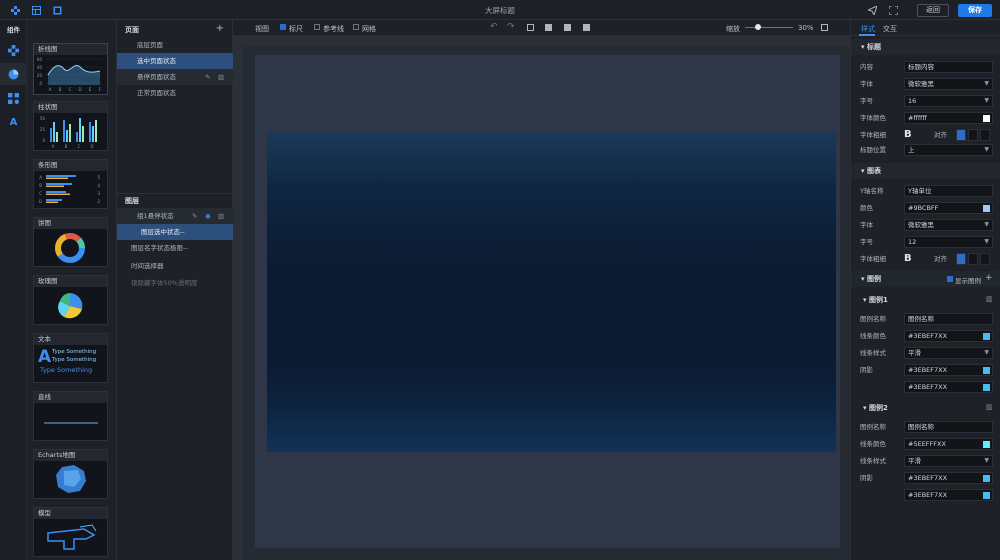 The width and height of the screenshot is (1000, 560). I want to click on layer-row: 时间选择器, so click(175, 266).